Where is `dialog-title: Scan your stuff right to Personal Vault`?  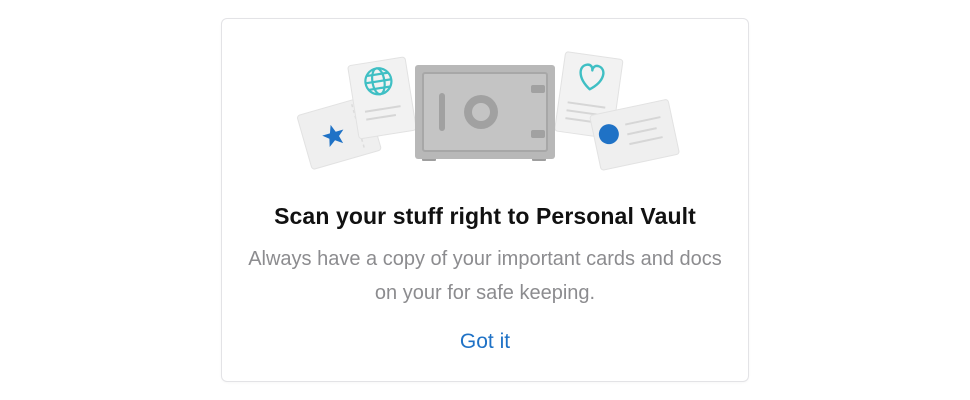
dialog-title: Scan your stuff right to Personal Vault is located at coordinates (485, 216).